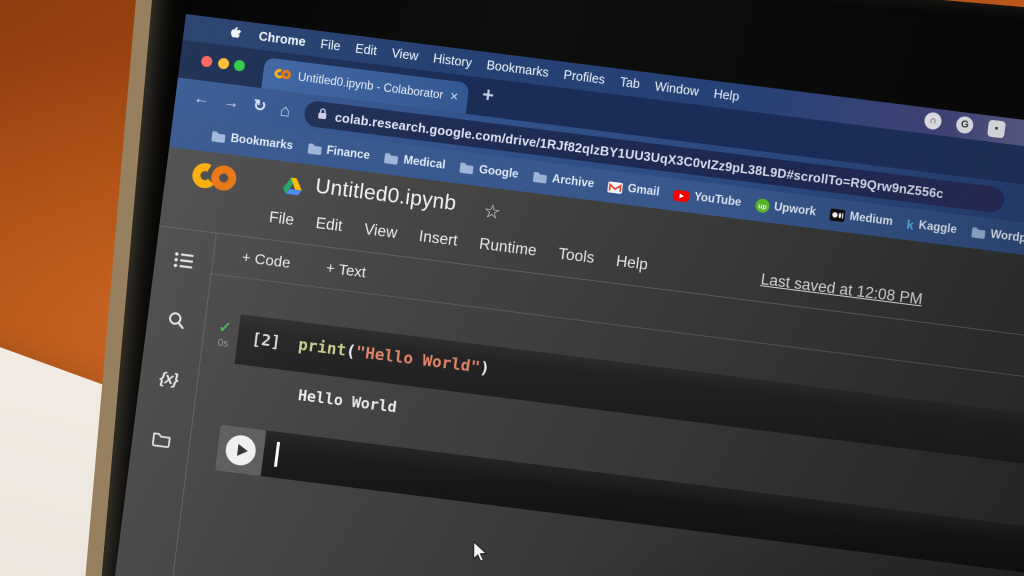  I want to click on bookmark-wordpress: Wordpress, so click(997, 237).